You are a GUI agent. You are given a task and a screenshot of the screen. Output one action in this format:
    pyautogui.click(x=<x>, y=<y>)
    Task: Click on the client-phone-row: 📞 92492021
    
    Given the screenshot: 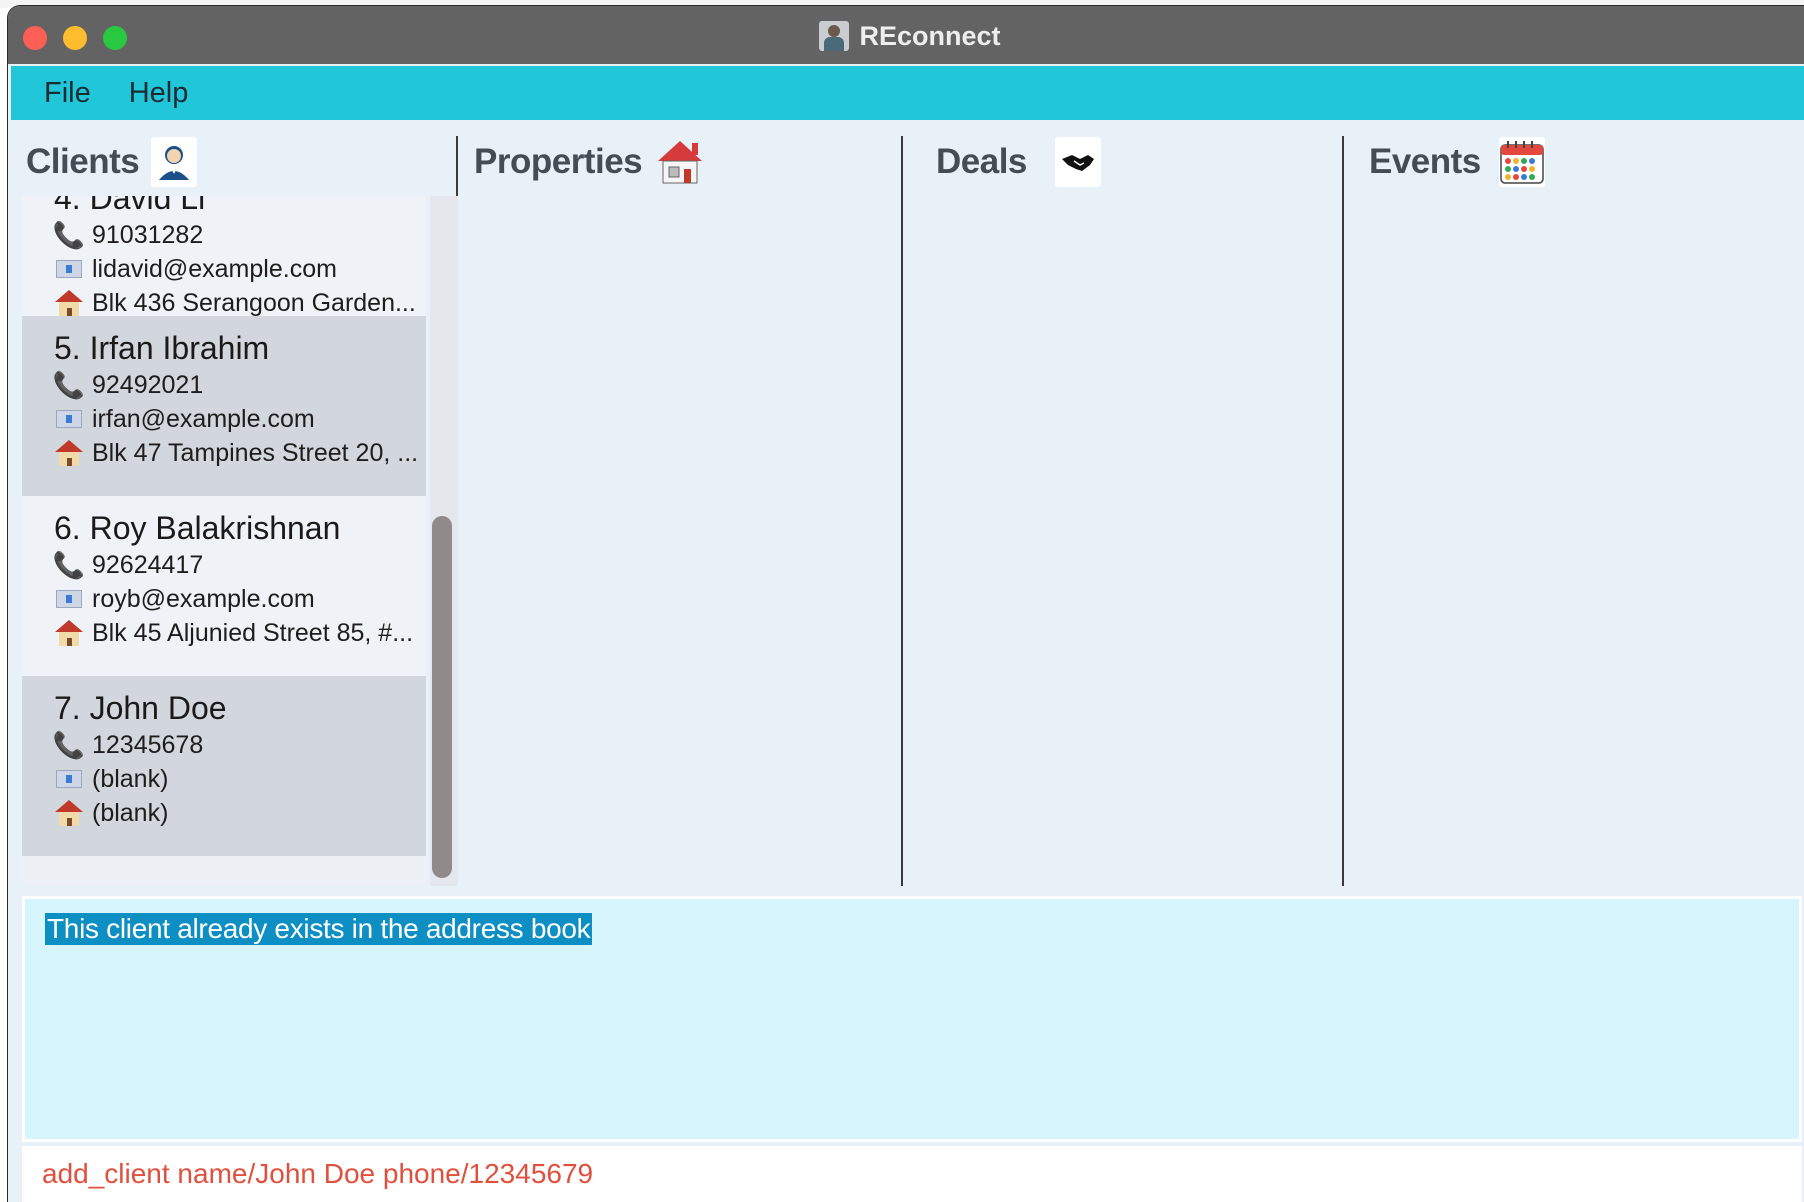 What is the action you would take?
    pyautogui.click(x=239, y=385)
    